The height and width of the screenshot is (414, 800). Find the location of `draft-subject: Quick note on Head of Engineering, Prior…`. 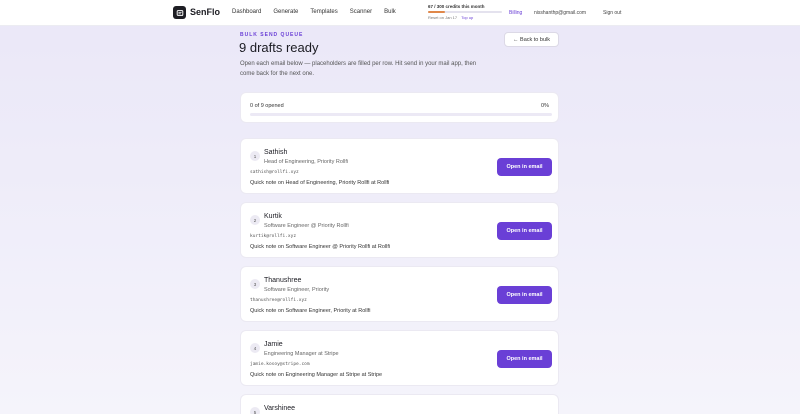

draft-subject: Quick note on Head of Engineering, Prior… is located at coordinates (320, 183).